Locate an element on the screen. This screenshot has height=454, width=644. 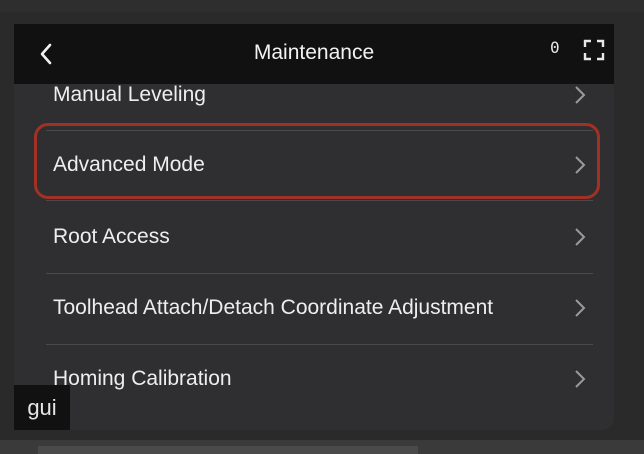
menu-item-label: Homing Calibration is located at coordinates (142, 378).